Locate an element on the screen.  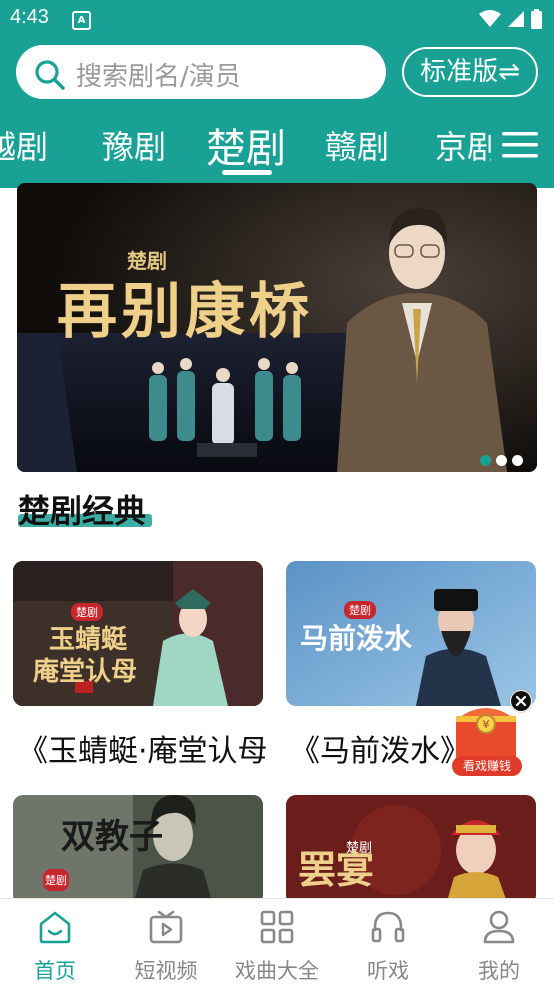
video-card-title: 《玉蜻蜓·庵堂认母》 is located at coordinates (143, 748).